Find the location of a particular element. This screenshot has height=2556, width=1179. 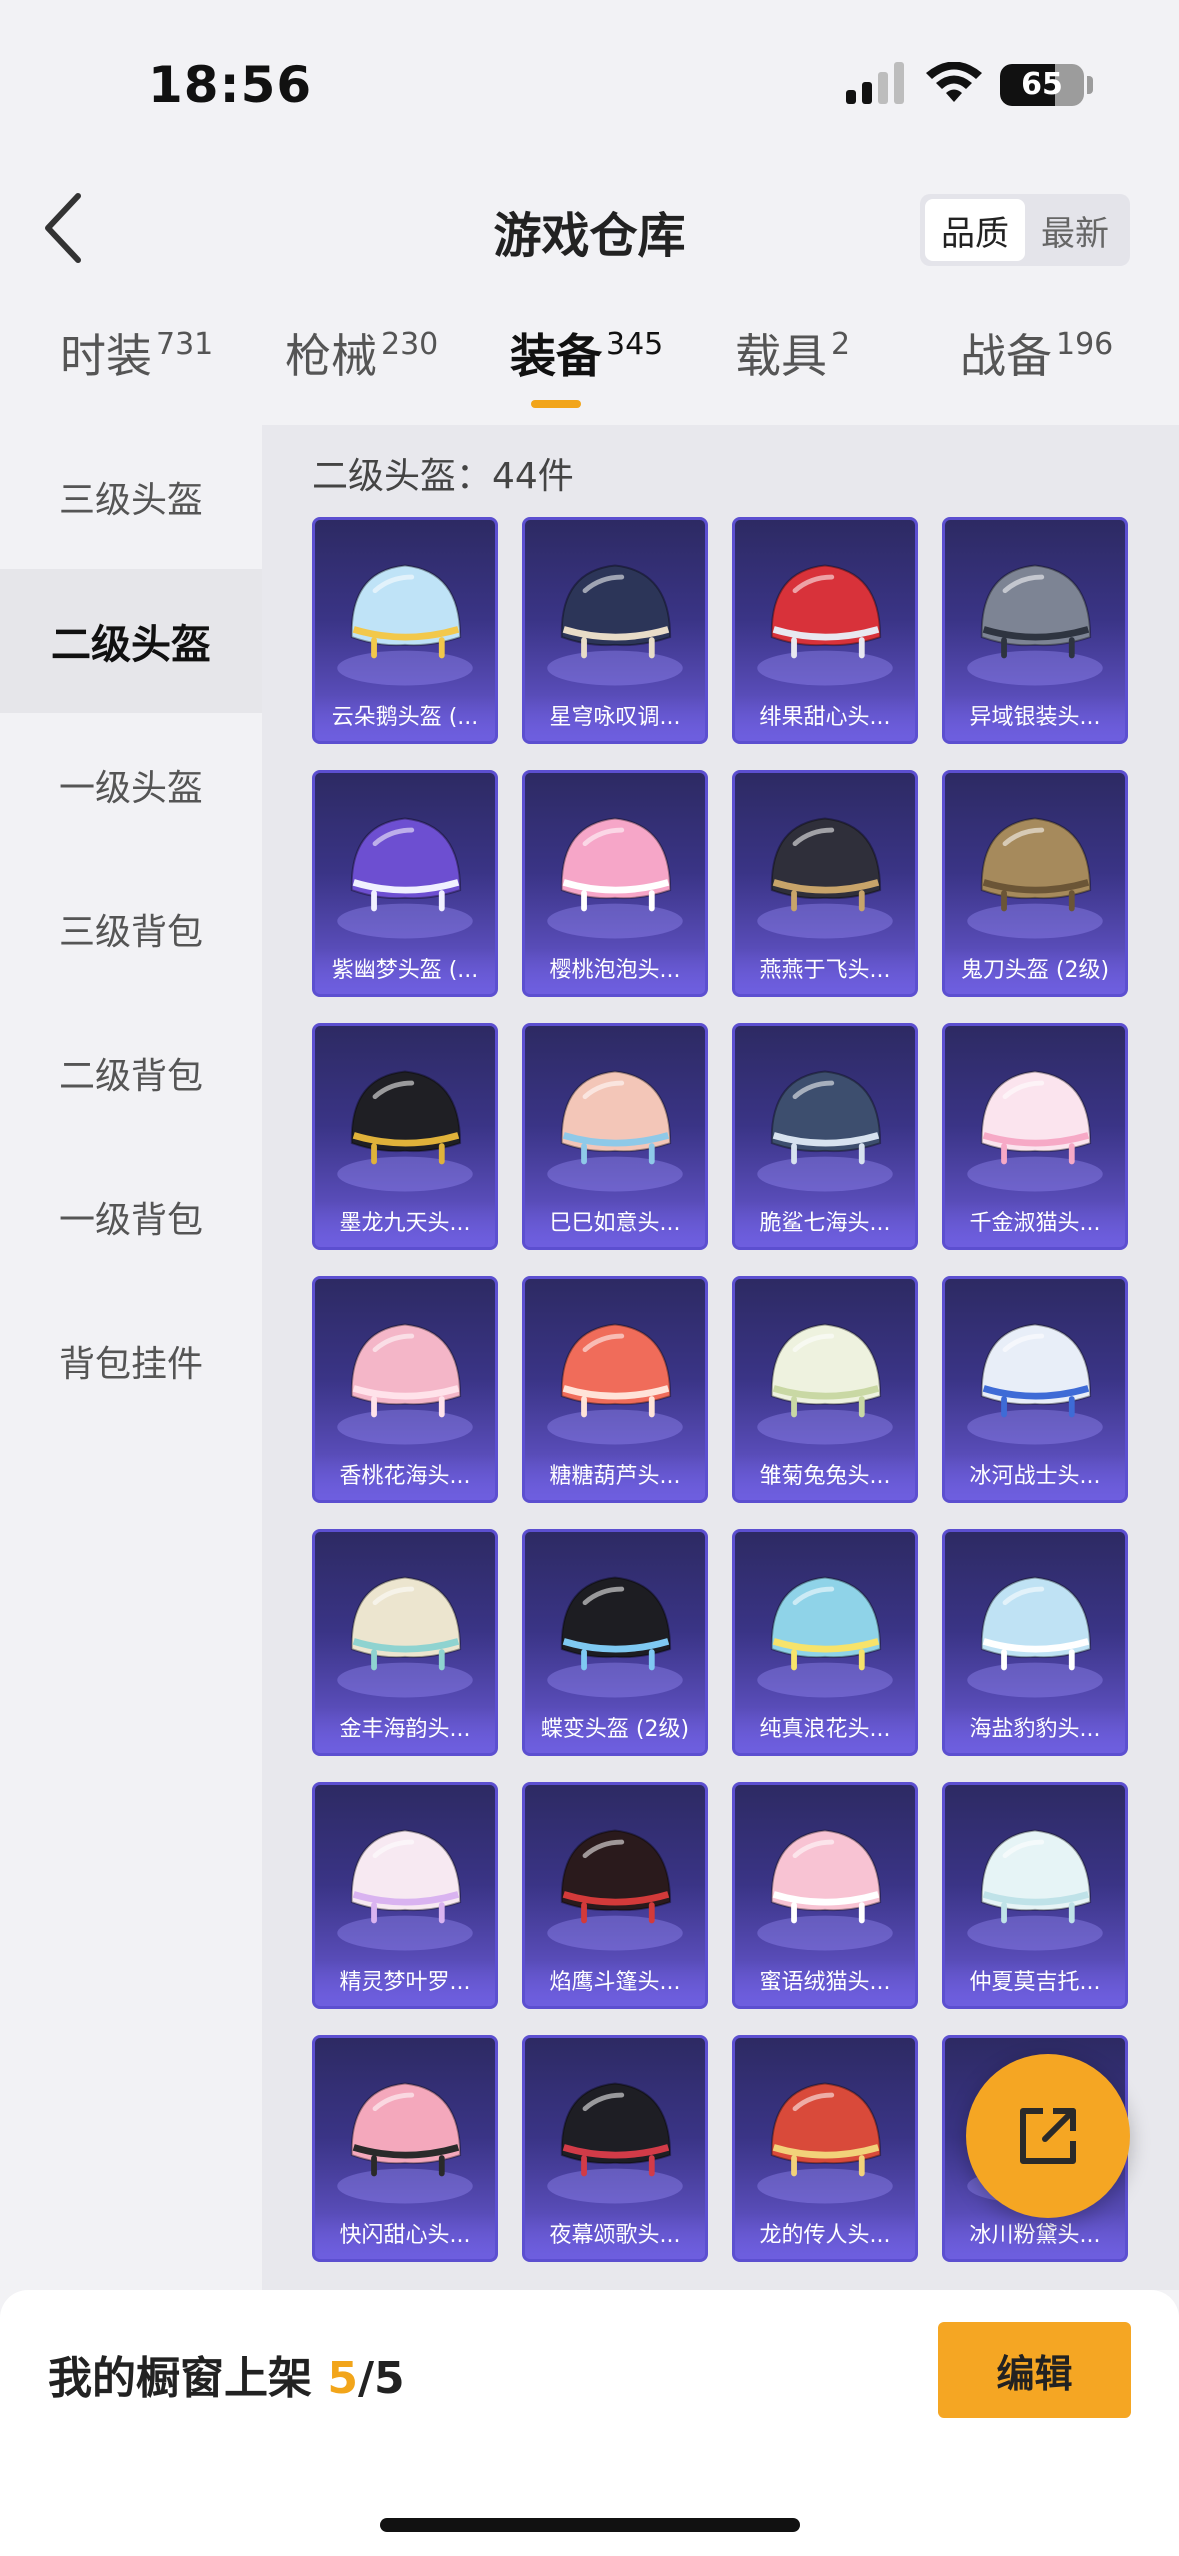

showcase-status: 我的橱窗上架 5/5 is located at coordinates (226, 2374).